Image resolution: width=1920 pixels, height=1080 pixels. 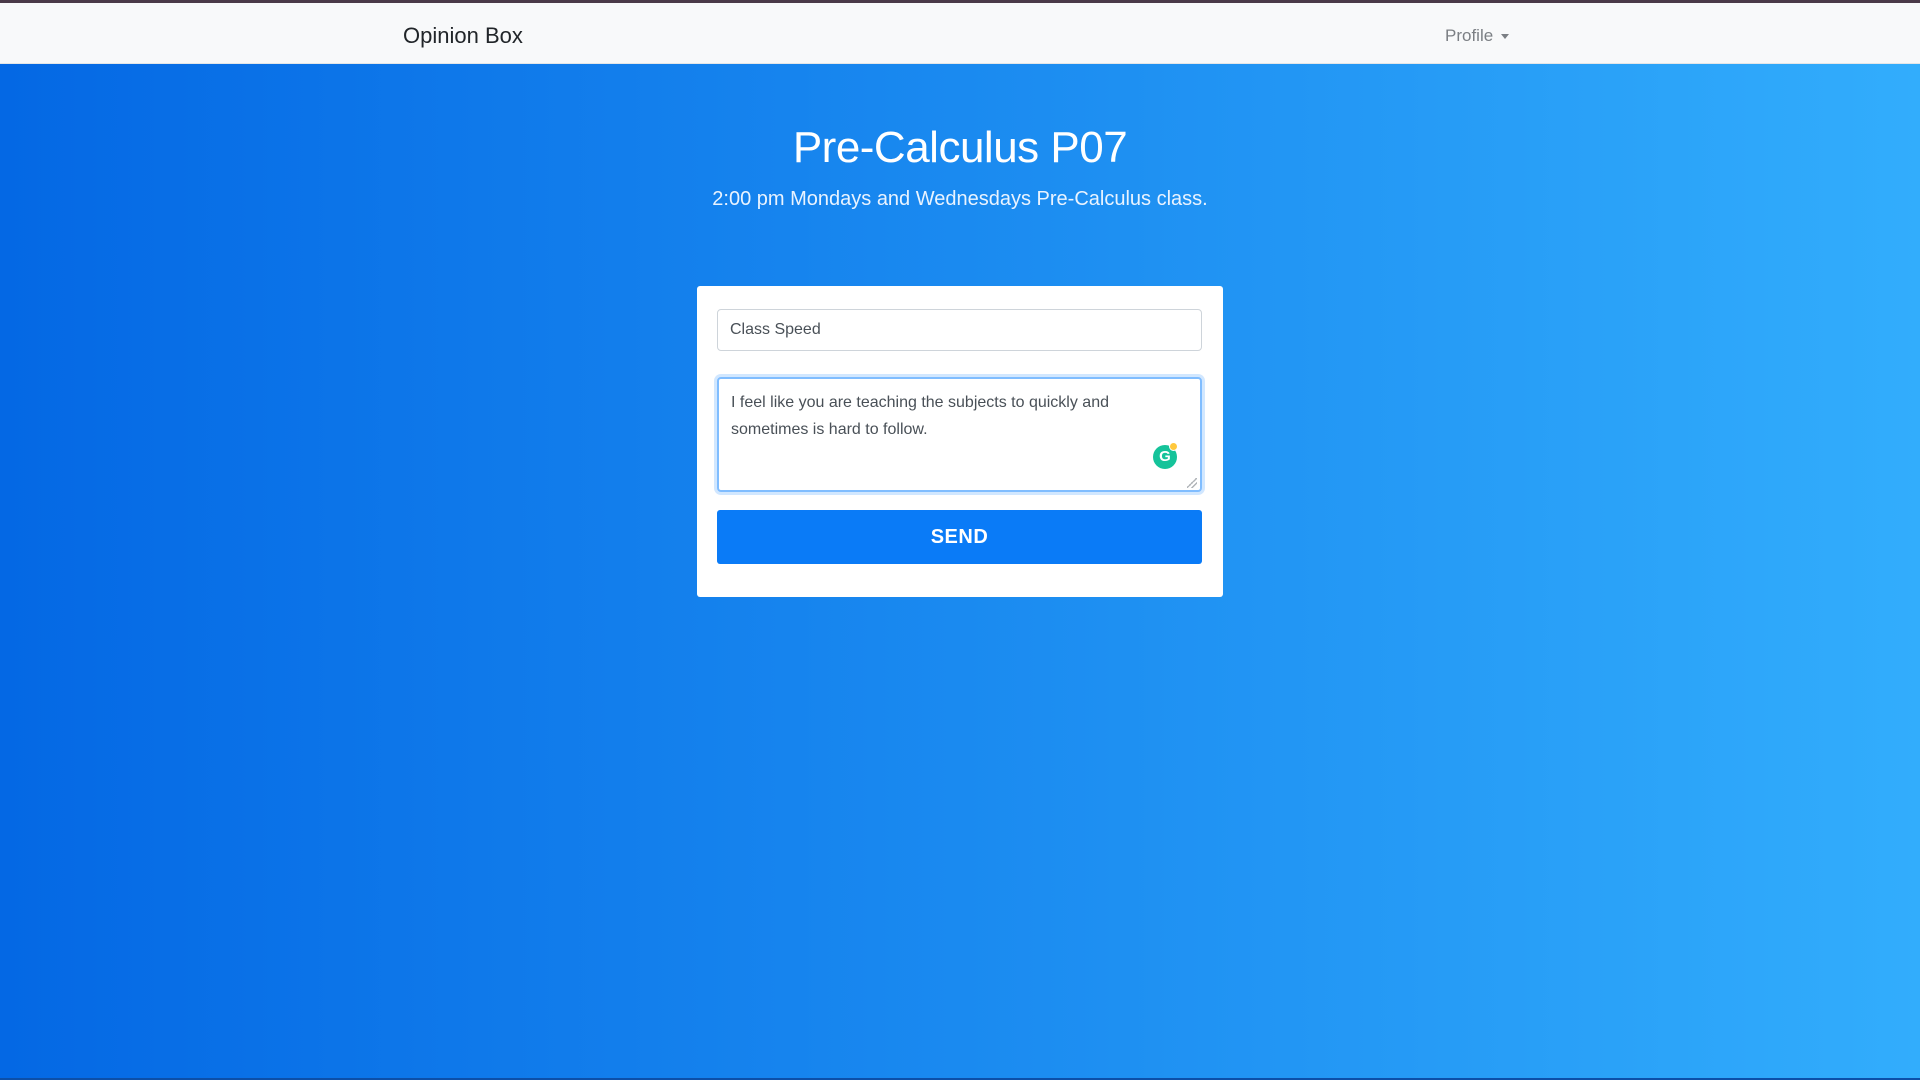 What do you see at coordinates (960, 33) in the screenshot?
I see `navbar: Opinion Box Profile` at bounding box center [960, 33].